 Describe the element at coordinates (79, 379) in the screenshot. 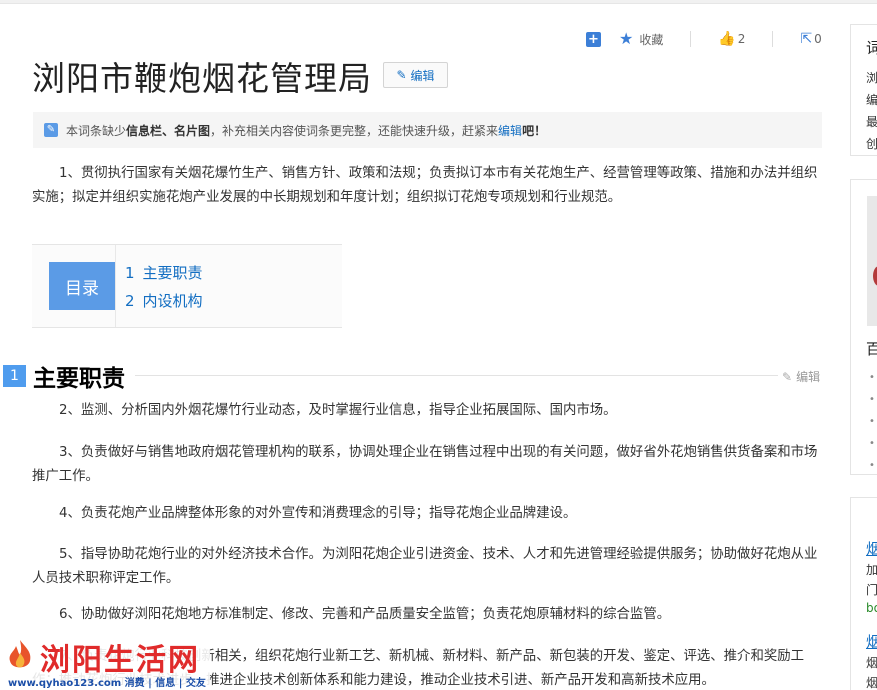

I see `section-title: 主要职责` at that location.